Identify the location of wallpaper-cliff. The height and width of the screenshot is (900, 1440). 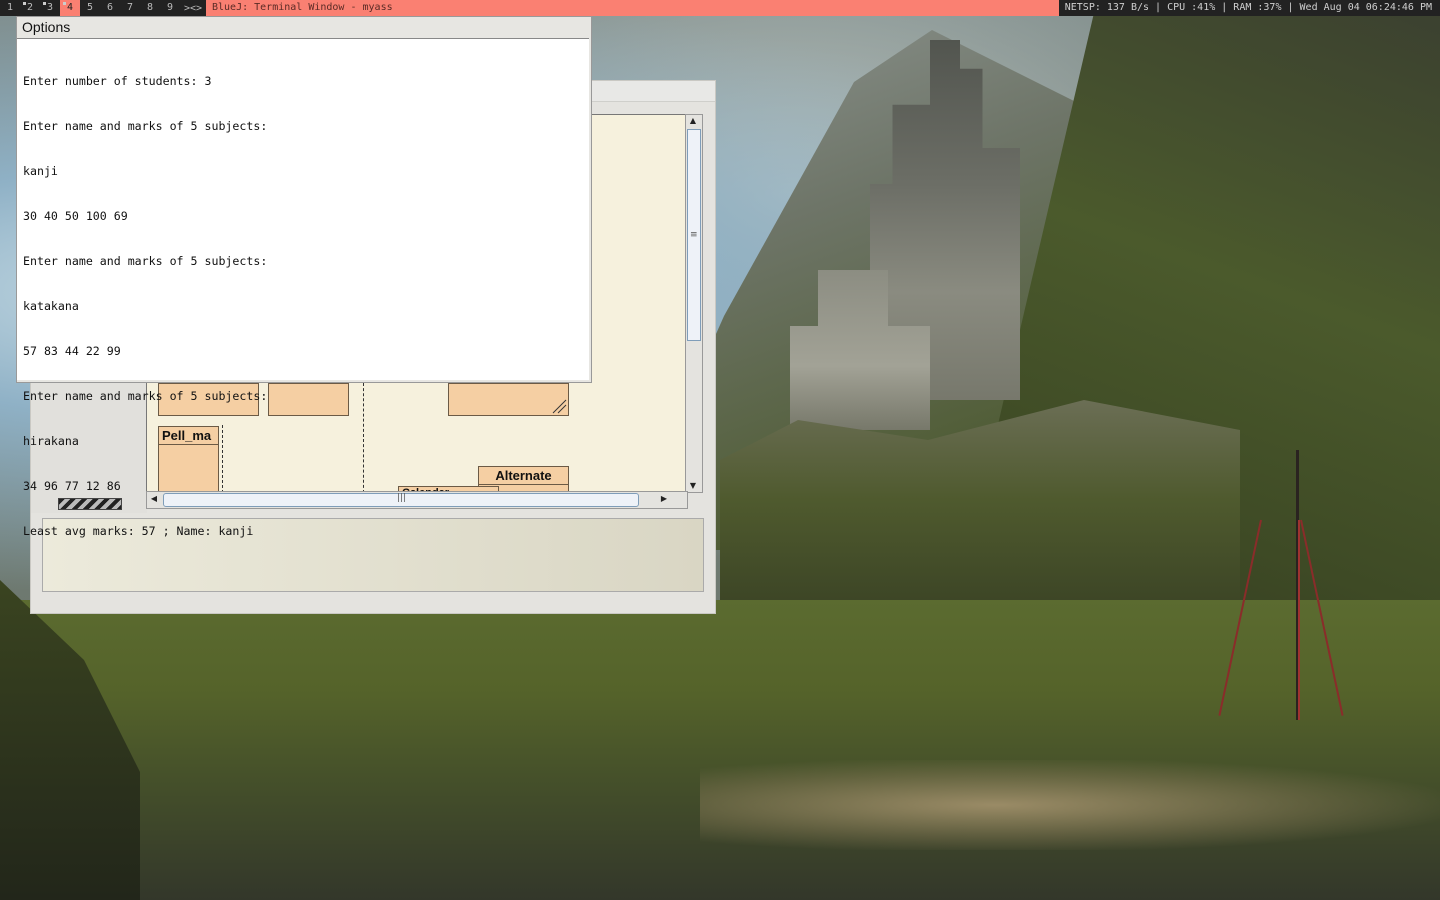
(980, 500).